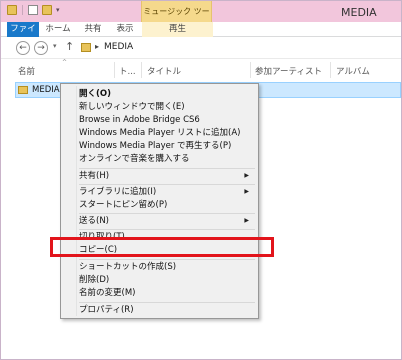 The image size is (402, 360). I want to click on copy-highlight-box, so click(162, 247).